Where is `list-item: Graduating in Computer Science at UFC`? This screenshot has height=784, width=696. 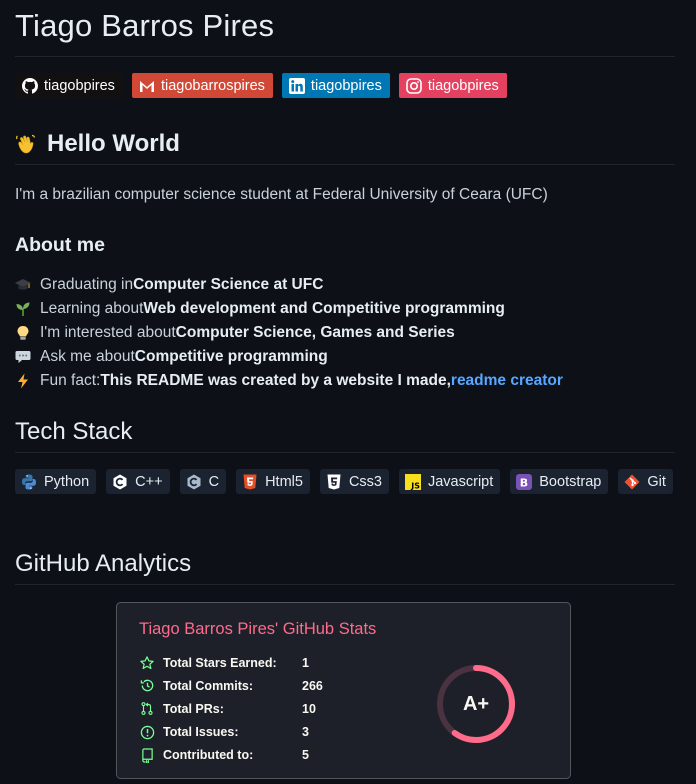
list-item: Graduating in Computer Science at UFC is located at coordinates (289, 285).